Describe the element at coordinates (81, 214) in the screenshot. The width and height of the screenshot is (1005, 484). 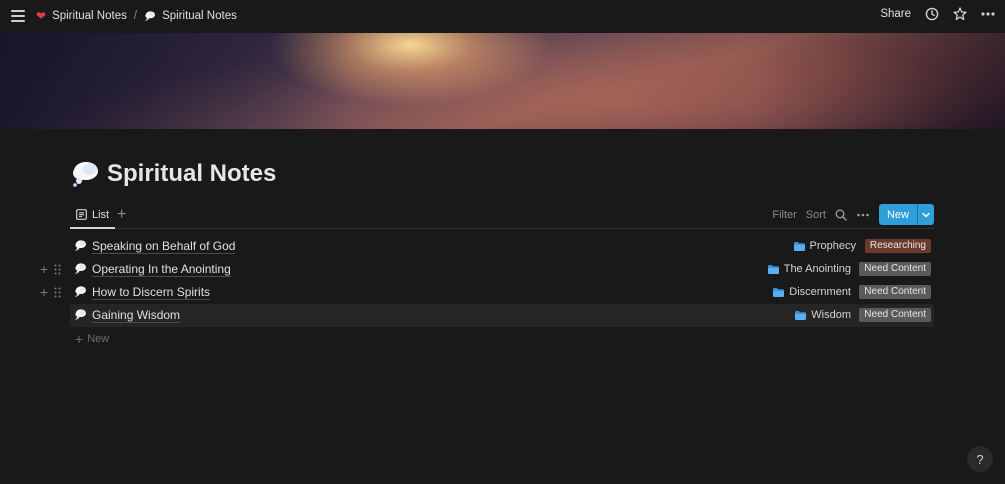
I see `list-view-icon` at that location.